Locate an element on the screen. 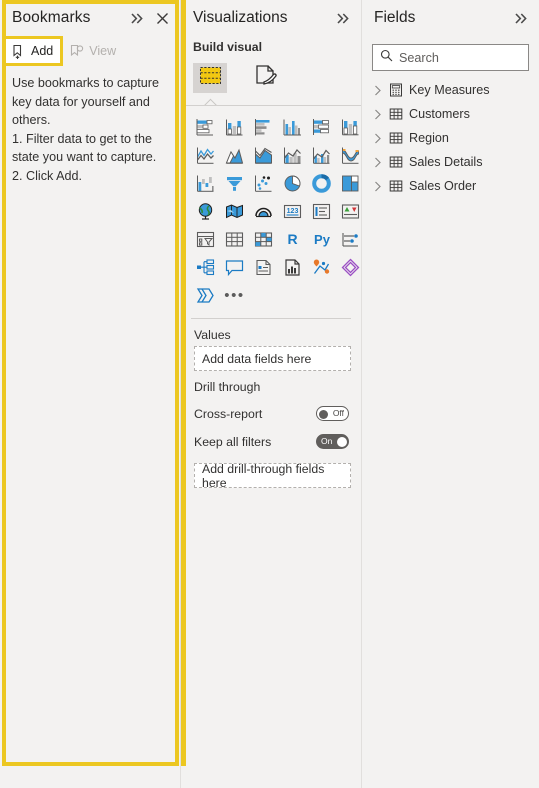  visual-fields-grid-icon is located at coordinates (210, 78).